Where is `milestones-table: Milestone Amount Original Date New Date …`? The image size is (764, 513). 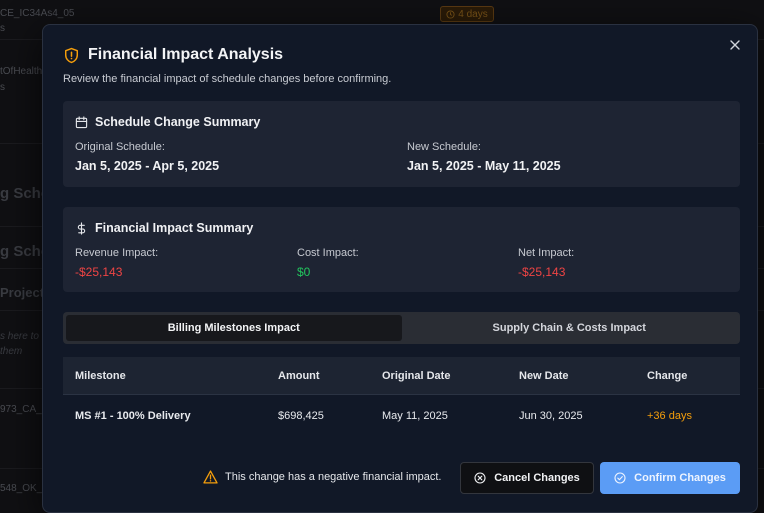
milestones-table: Milestone Amount Original Date New Date … is located at coordinates (401, 397).